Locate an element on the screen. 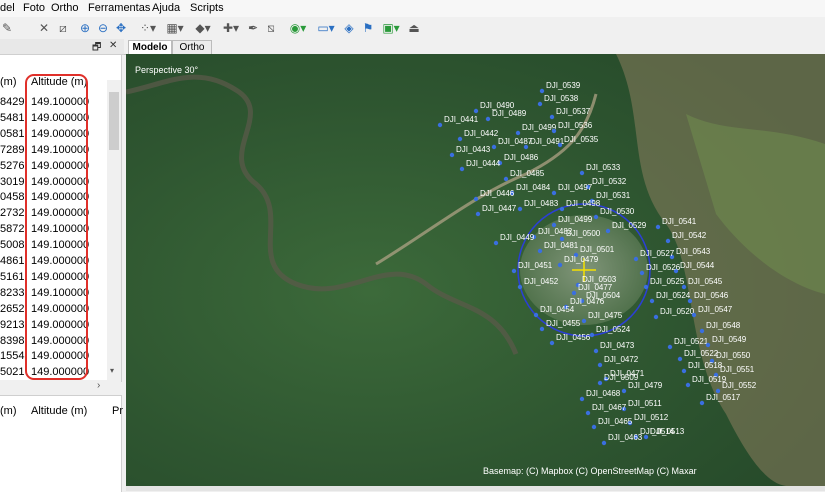 This screenshot has width=825, height=492. table-cell-accuracy: 7289 is located at coordinates (12, 150).